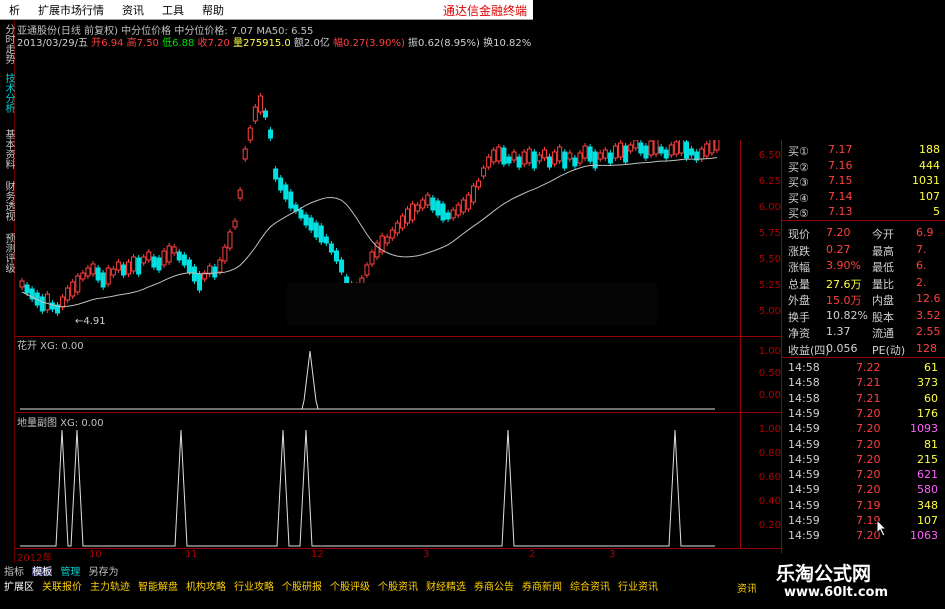  Describe the element at coordinates (865, 197) in the screenshot. I see `bid-row: 买④ 7.14 107` at that location.